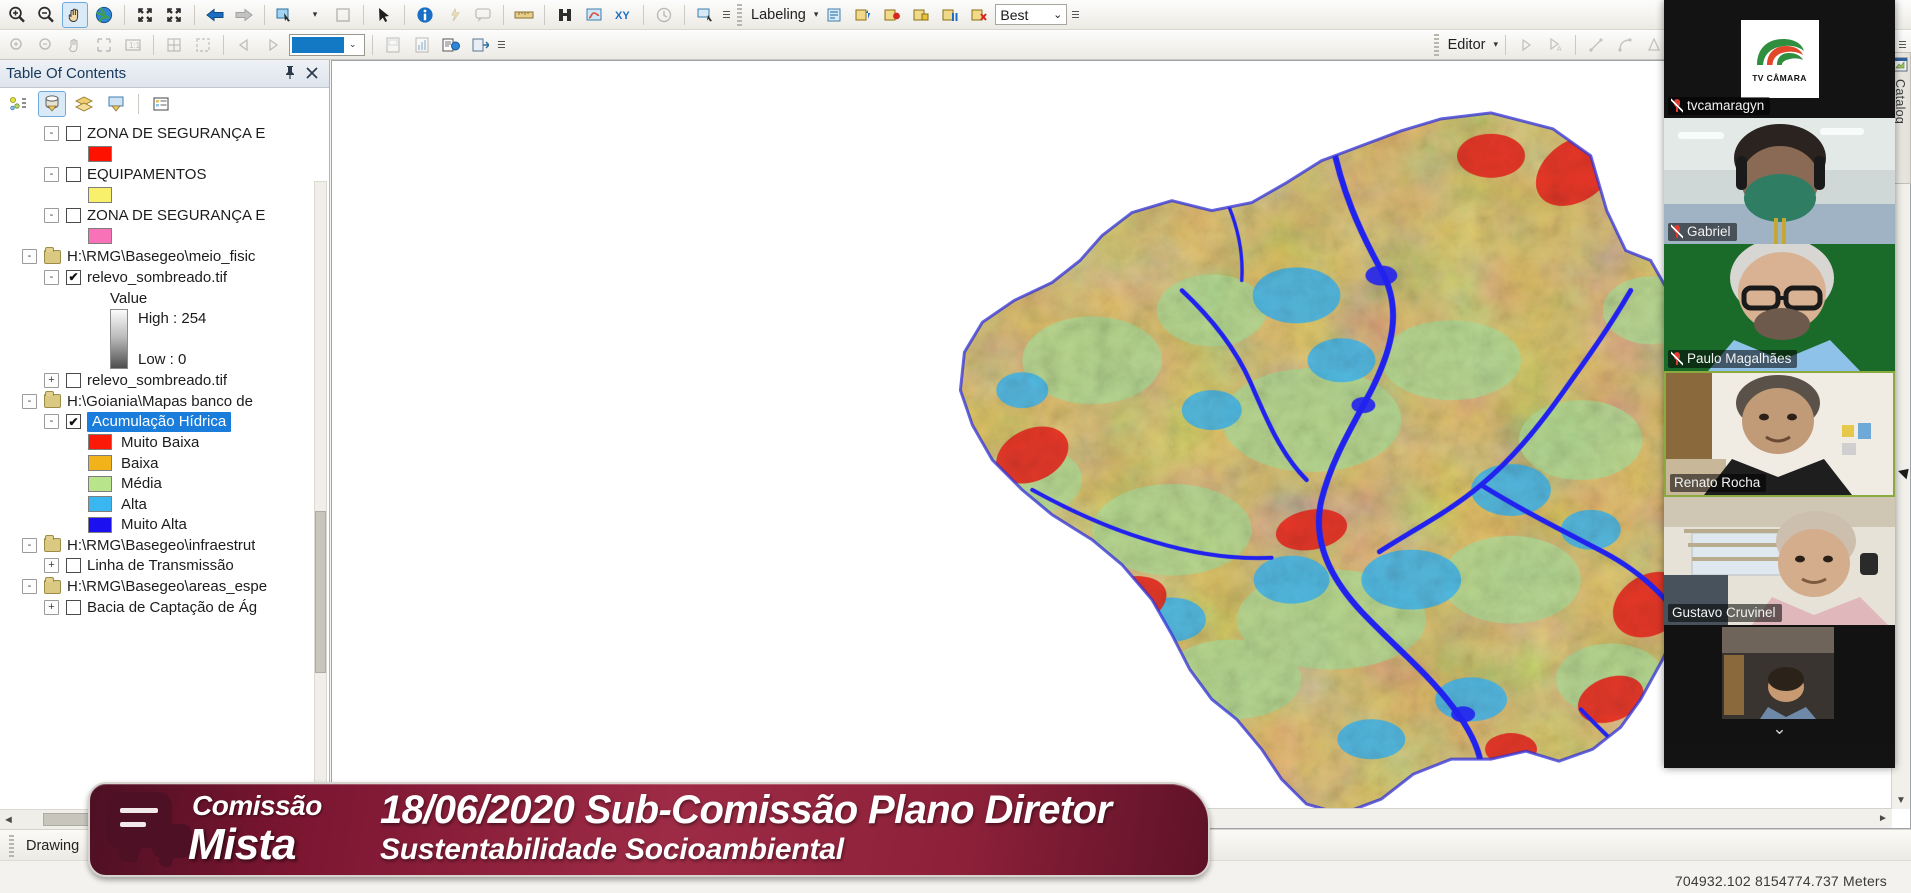  I want to click on find-icon, so click(565, 15).